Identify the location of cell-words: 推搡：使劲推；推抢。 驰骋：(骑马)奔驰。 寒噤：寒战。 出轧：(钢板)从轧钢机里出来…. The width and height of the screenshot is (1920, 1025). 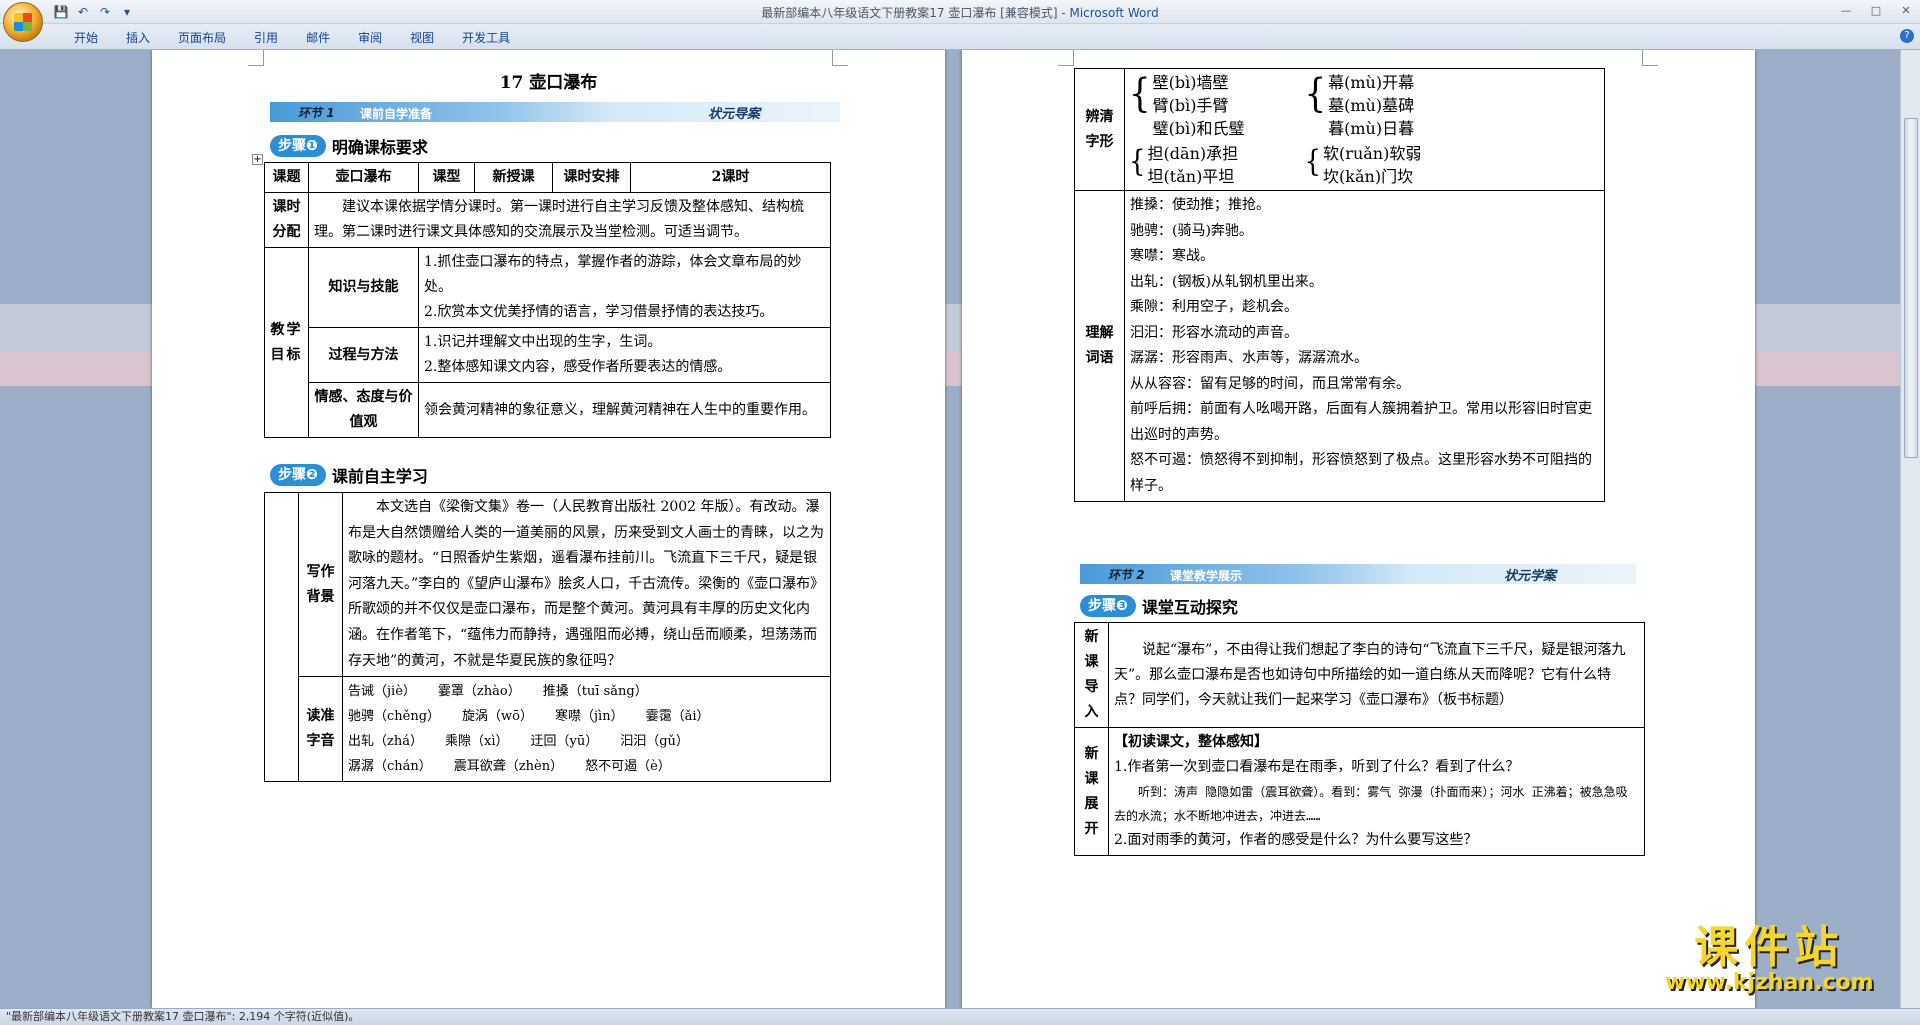
(1364, 346).